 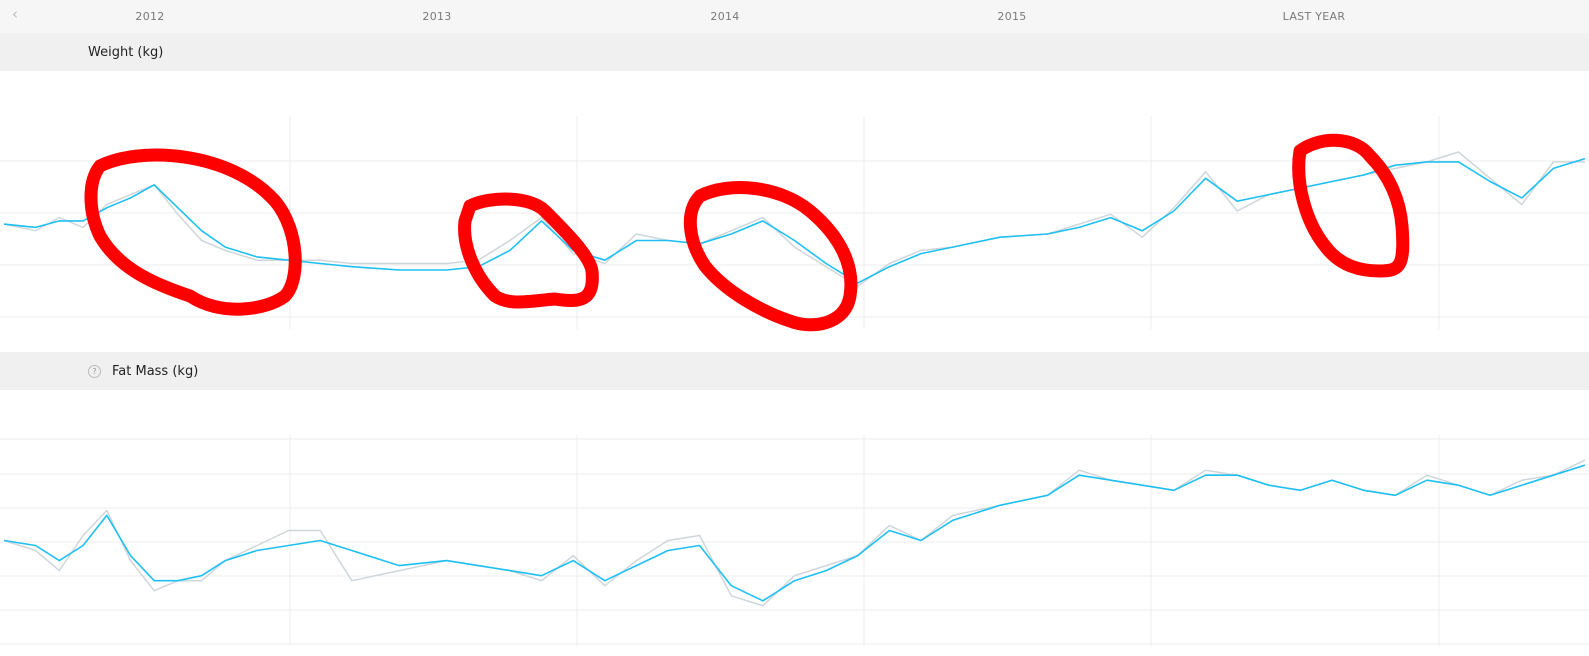 I want to click on fat-mass-title: Fat Mass (kg), so click(x=155, y=371).